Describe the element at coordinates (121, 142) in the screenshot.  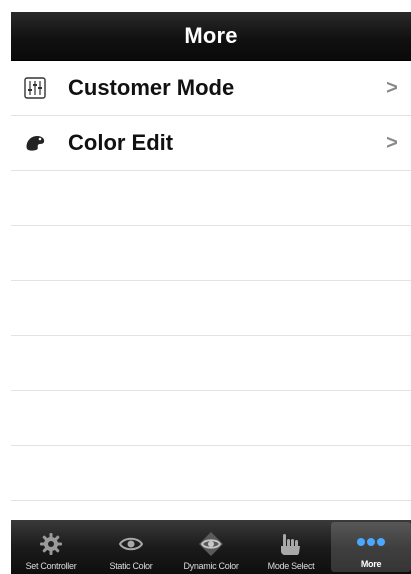
I see `list-item-label: Color Edit` at that location.